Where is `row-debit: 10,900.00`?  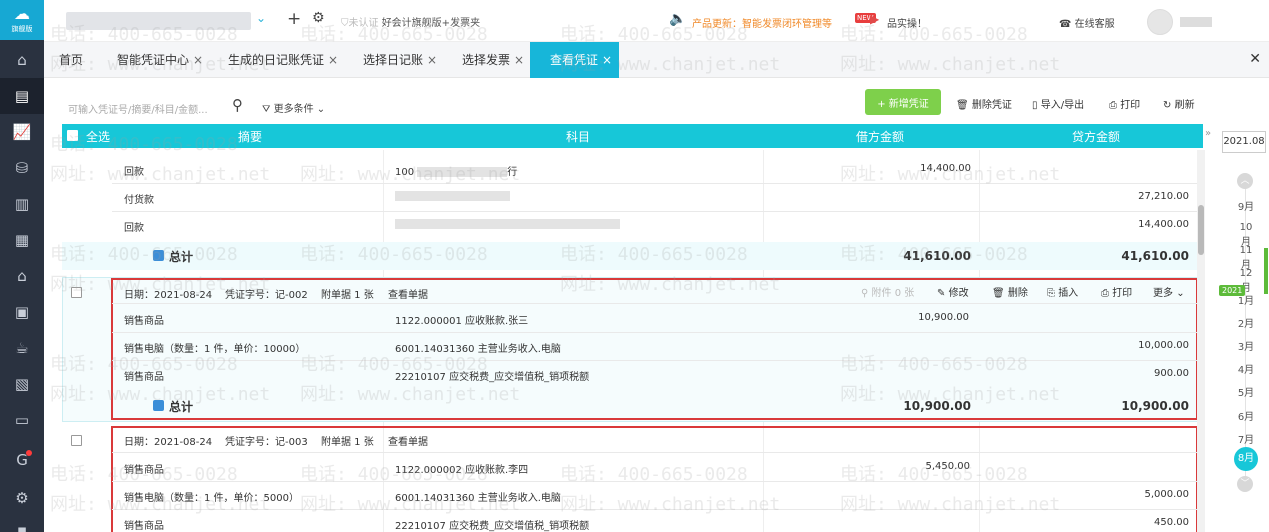
row-debit: 10,900.00 is located at coordinates (943, 317).